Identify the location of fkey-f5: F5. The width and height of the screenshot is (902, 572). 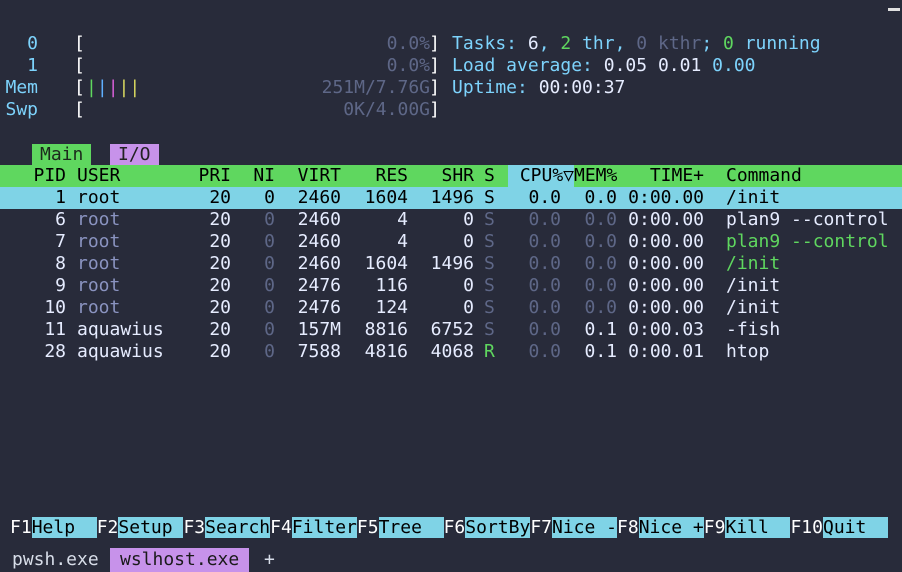
(368, 527).